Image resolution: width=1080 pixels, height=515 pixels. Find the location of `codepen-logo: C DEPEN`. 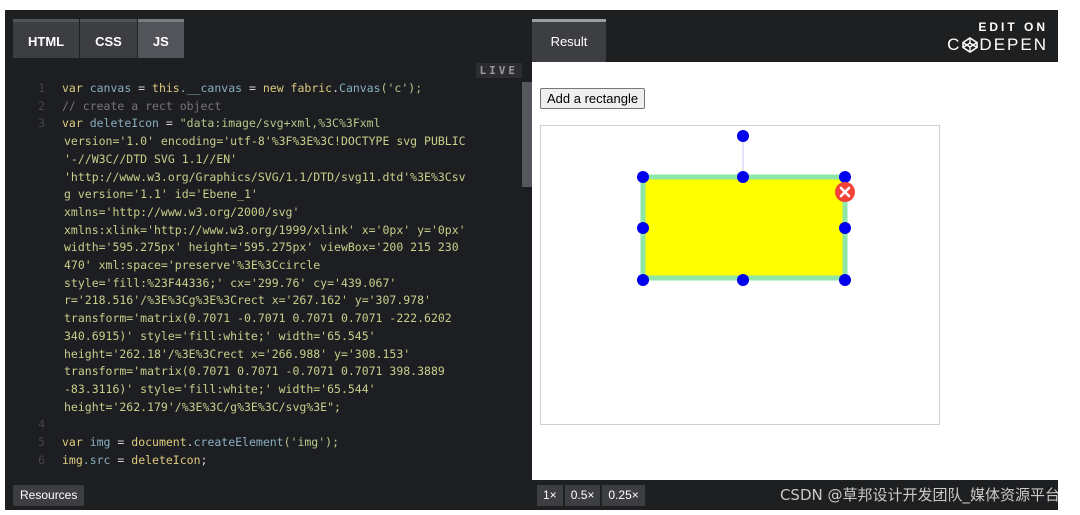

codepen-logo: C DEPEN is located at coordinates (997, 45).